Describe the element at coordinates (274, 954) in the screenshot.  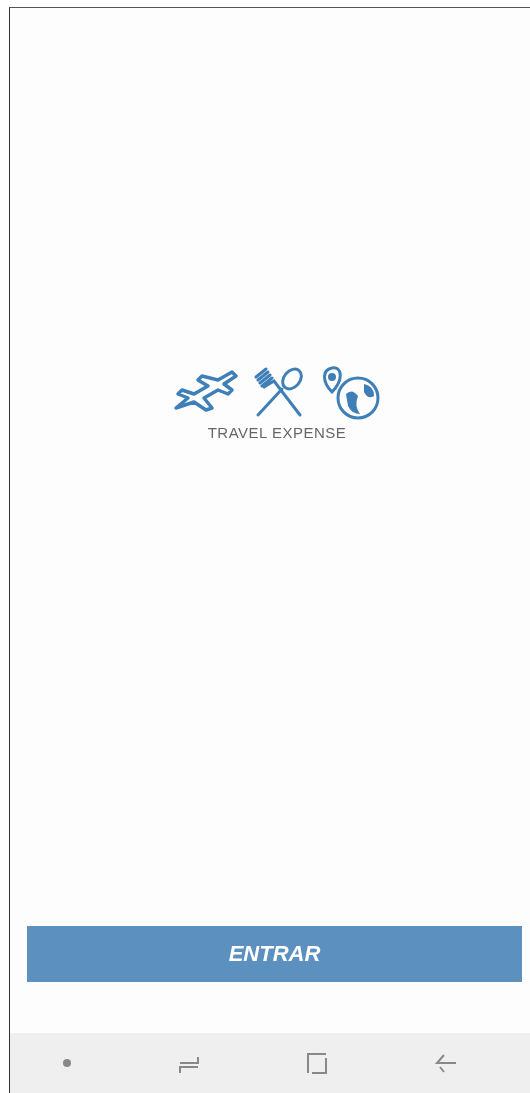
I see `login-button: ENTRAR` at that location.